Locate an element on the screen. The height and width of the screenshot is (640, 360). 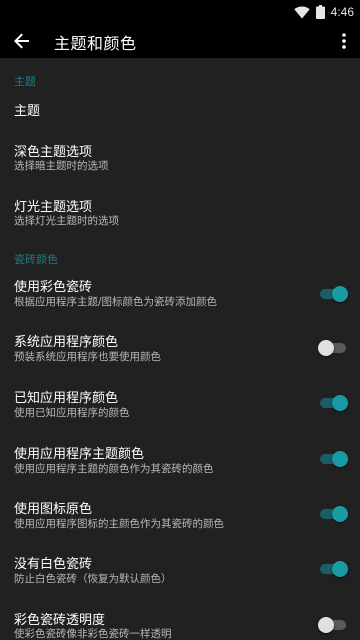
pref-no-white-tiles: 没有白色瓷砖 防止白色瓷砖（恢复为默认颜色） is located at coordinates (180, 573).